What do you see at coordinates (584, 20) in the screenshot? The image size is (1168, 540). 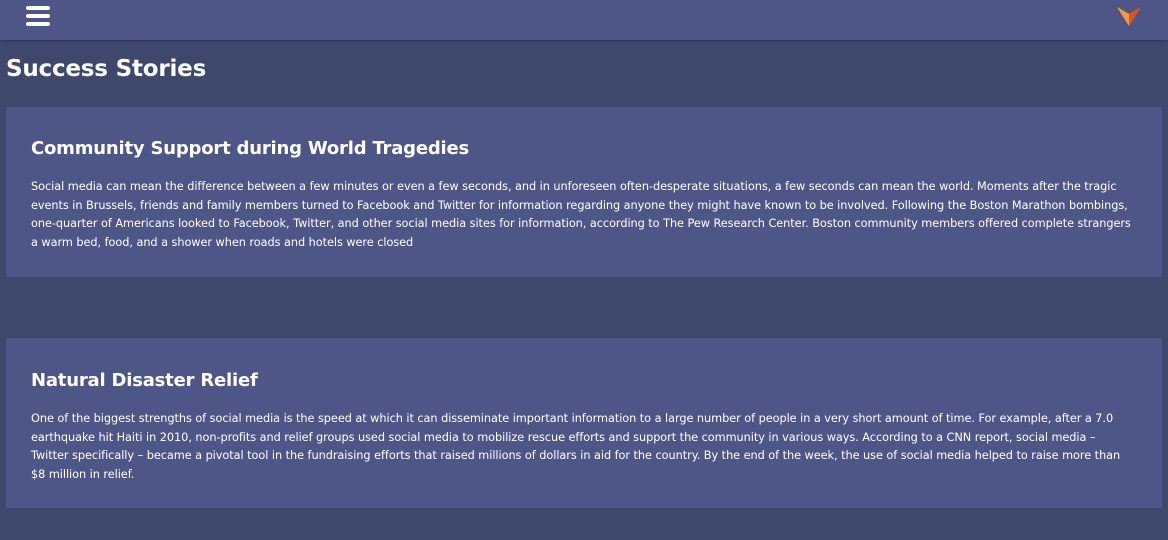 I see `top-navbar` at bounding box center [584, 20].